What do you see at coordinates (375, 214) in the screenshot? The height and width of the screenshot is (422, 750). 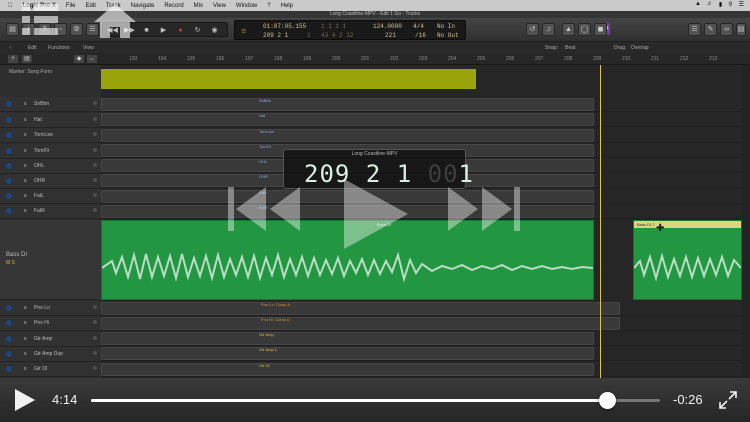 I see `play-large-icon` at bounding box center [375, 214].